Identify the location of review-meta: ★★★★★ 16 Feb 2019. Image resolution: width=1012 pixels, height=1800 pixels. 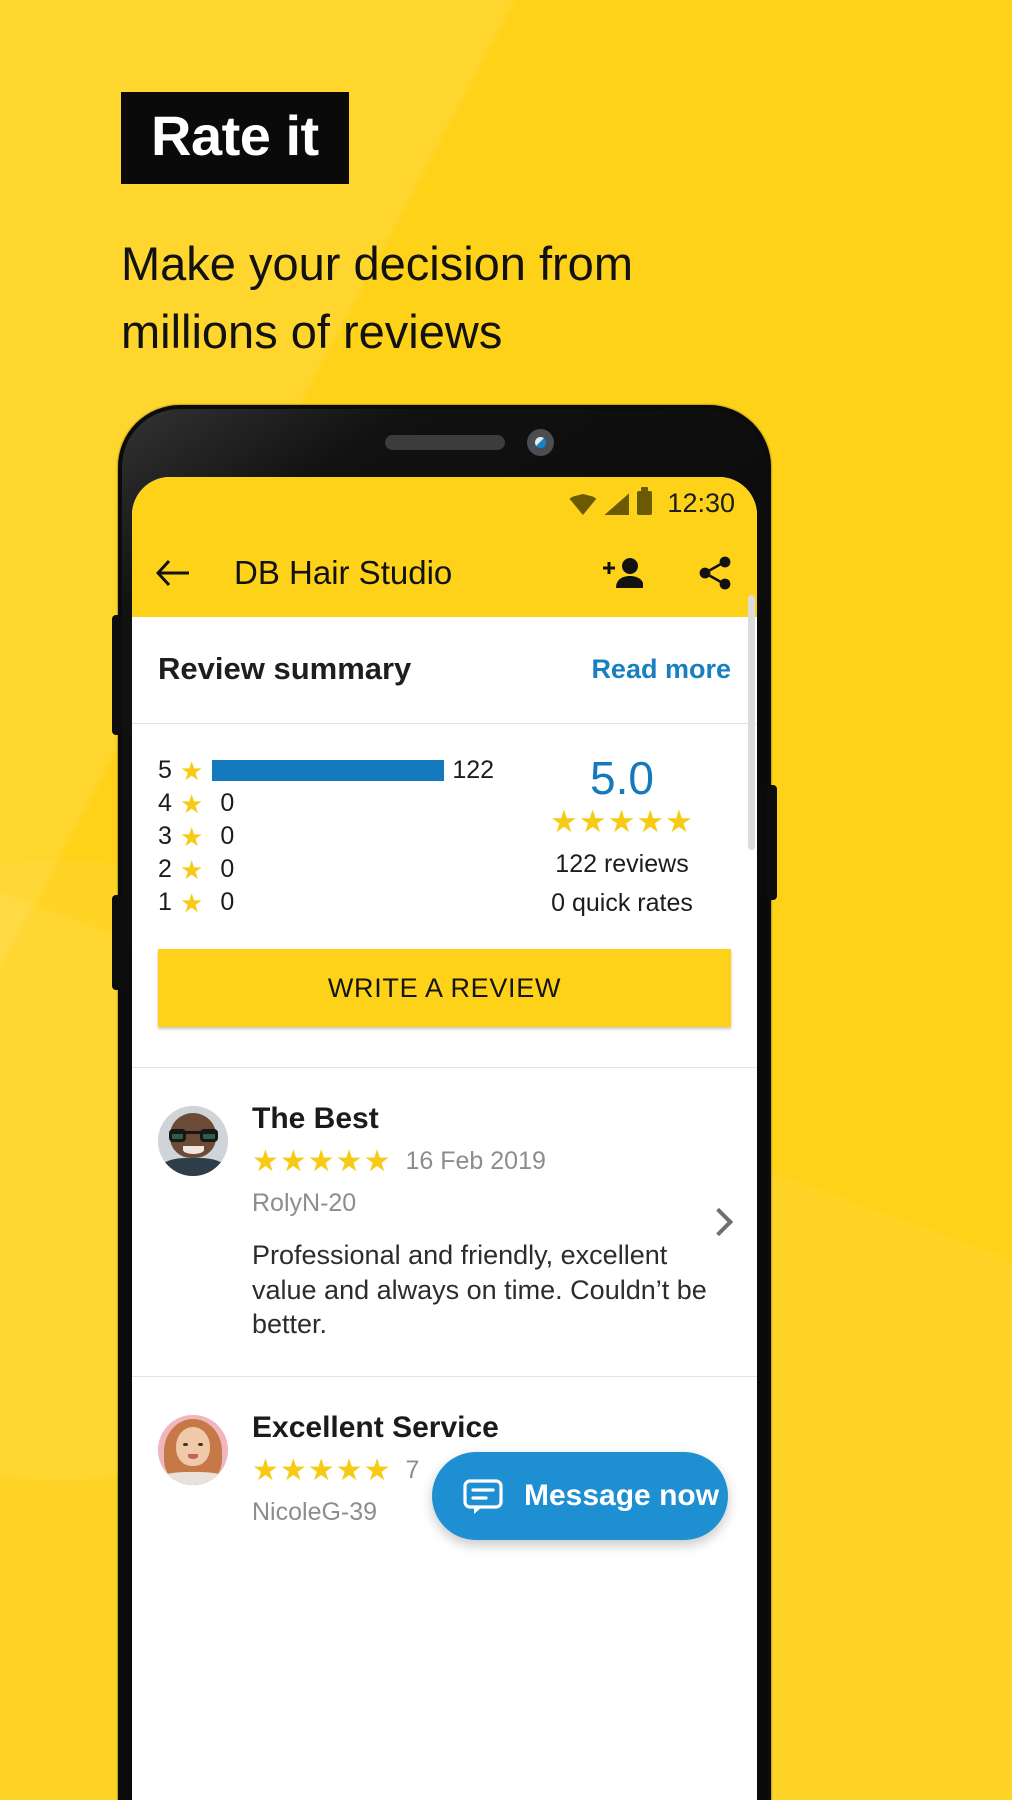
(484, 1161).